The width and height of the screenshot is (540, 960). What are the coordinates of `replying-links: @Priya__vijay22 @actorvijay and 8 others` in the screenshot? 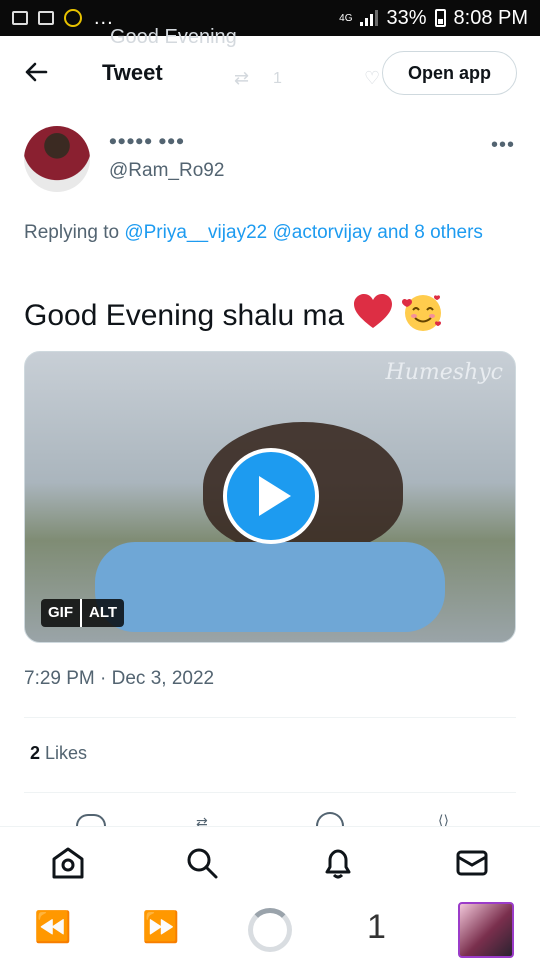 It's located at (303, 232).